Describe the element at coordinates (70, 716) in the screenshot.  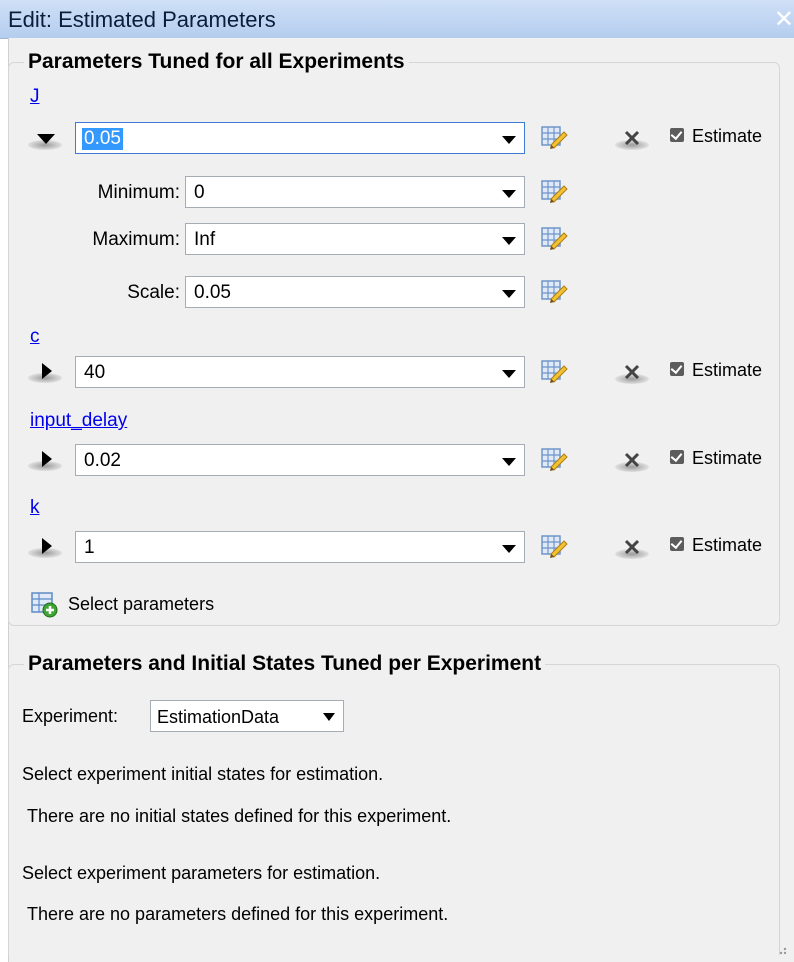
I see `experiment-label: Experiment:` at that location.